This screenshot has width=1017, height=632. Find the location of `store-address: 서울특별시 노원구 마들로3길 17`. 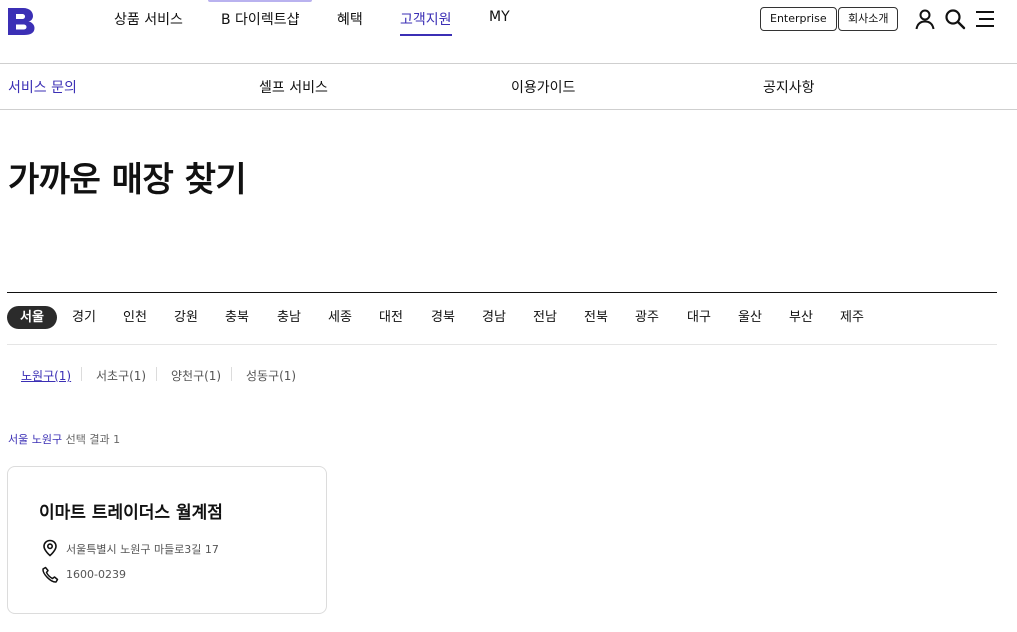

store-address: 서울특별시 노원구 마들로3길 17 is located at coordinates (142, 549).